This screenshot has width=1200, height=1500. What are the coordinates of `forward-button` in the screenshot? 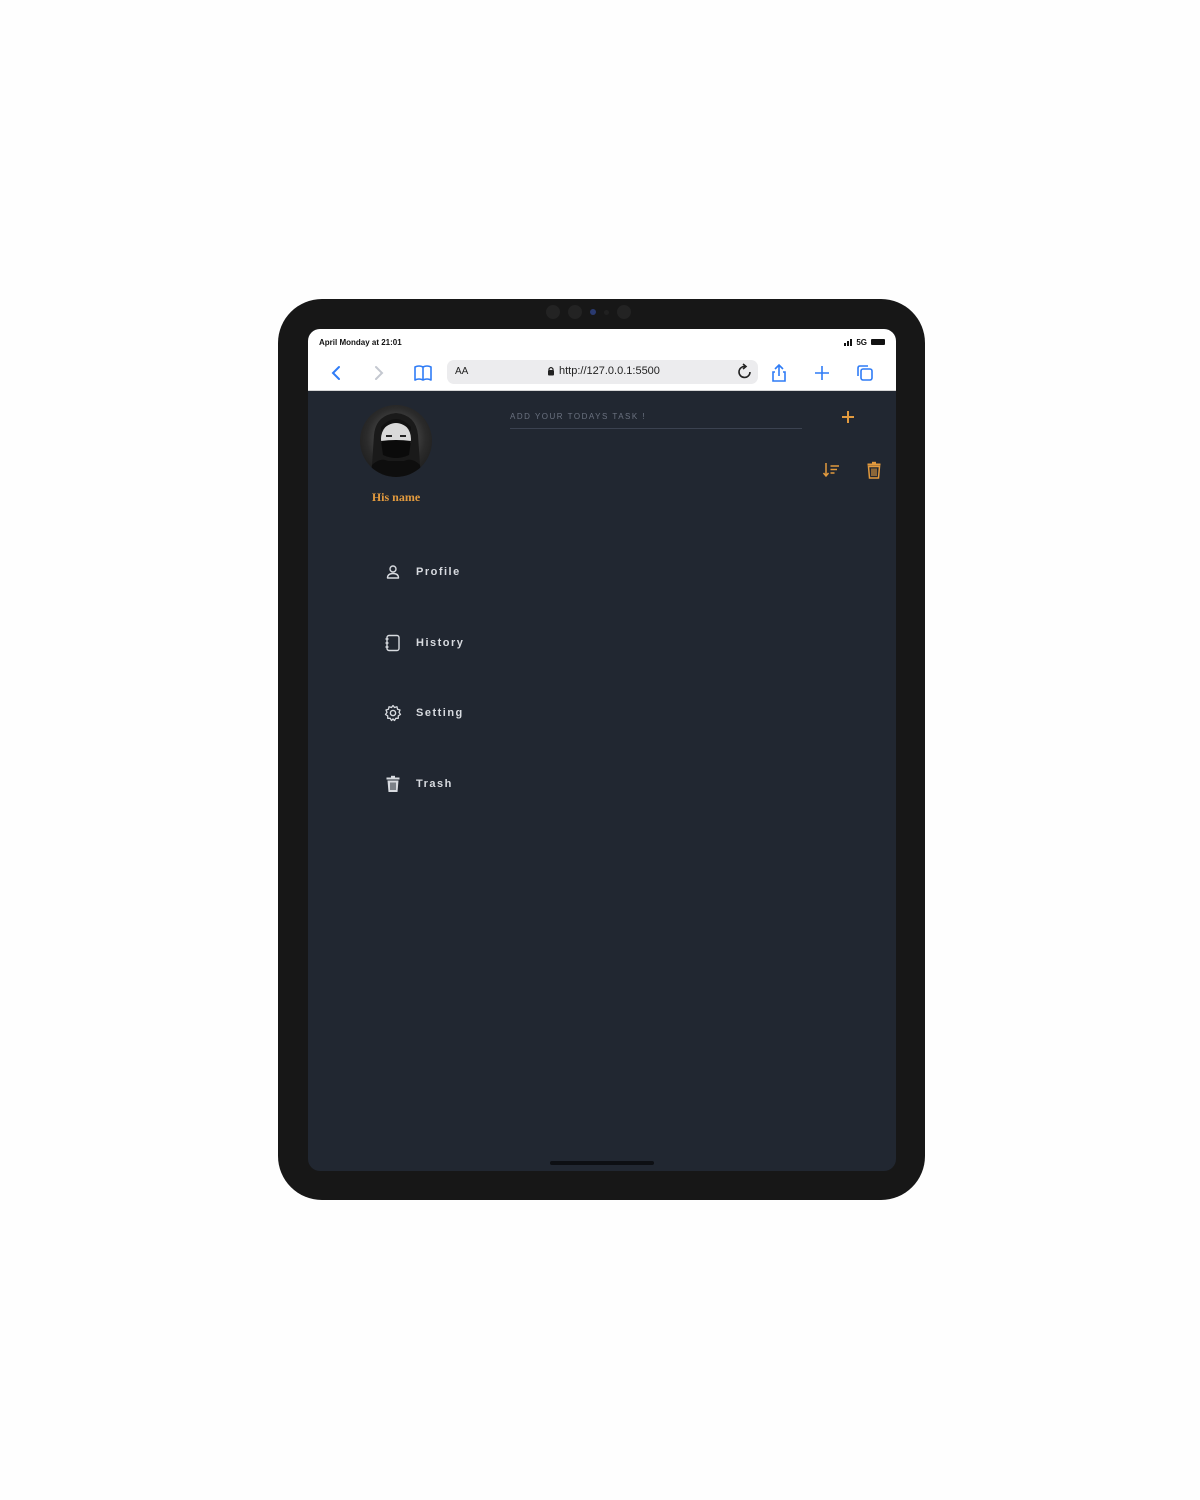 It's located at (379, 373).